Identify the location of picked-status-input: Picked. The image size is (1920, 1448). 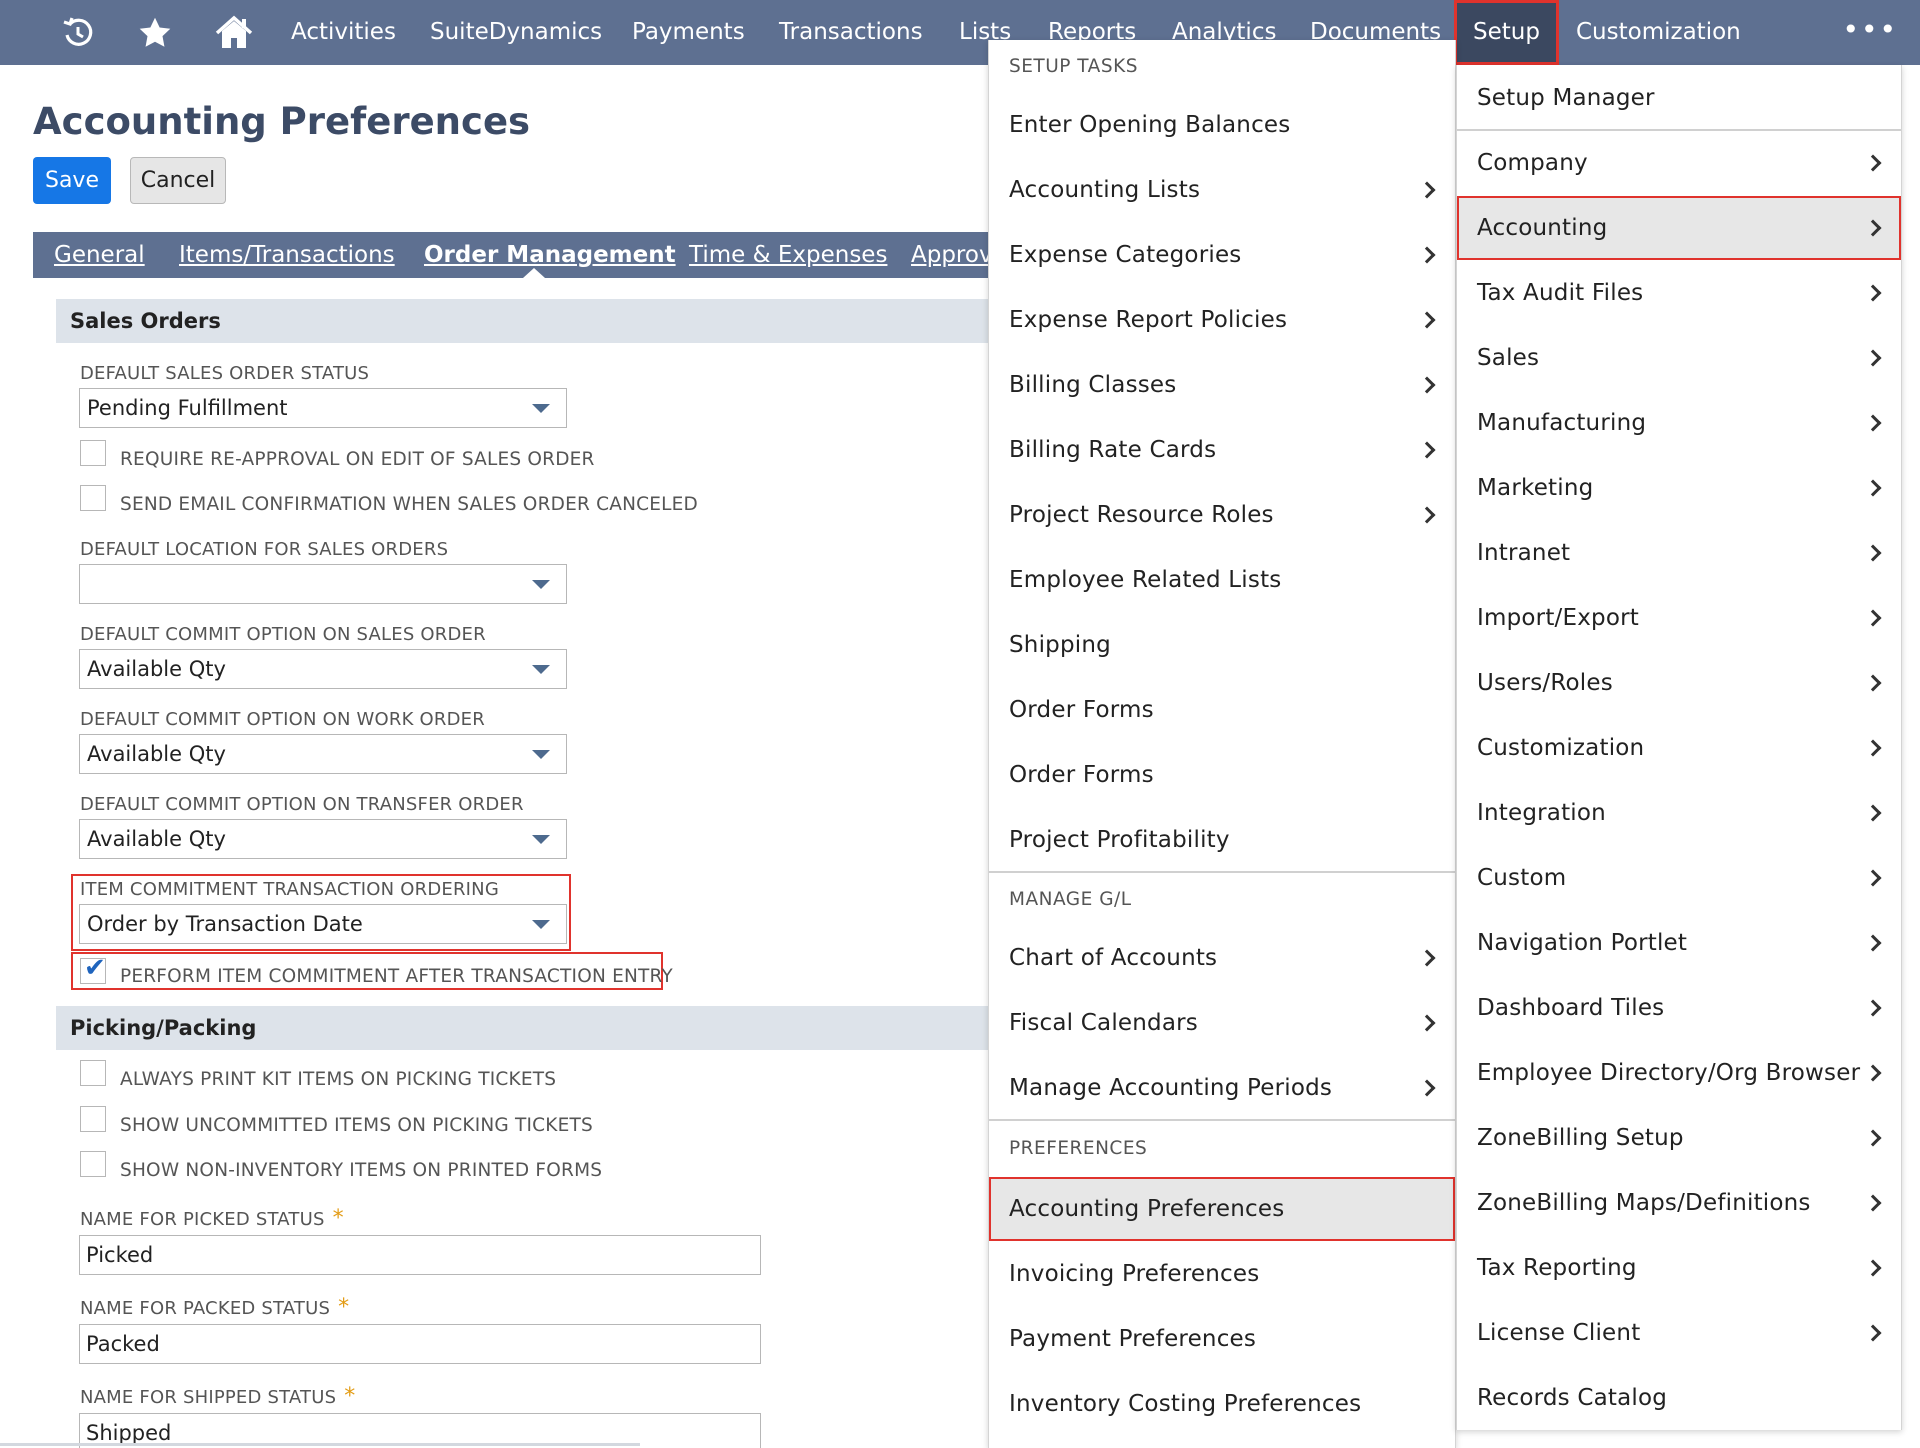
(420, 1255).